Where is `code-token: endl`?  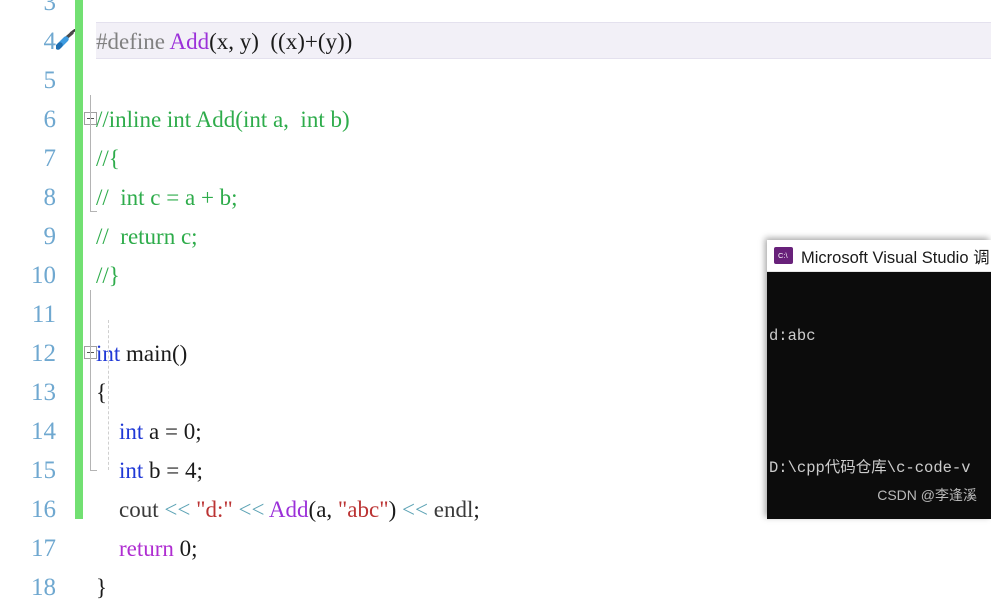
code-token: endl is located at coordinates (453, 509).